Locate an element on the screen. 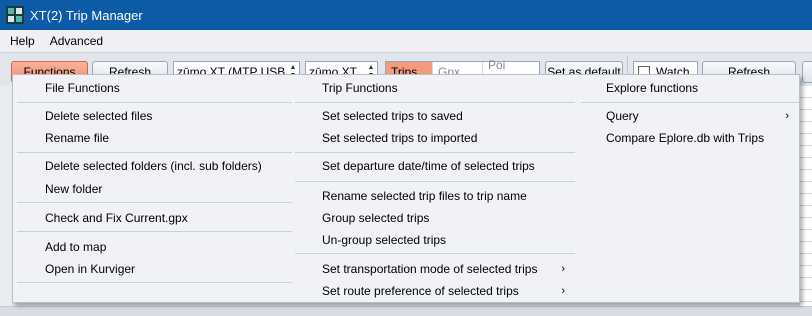 Image resolution: width=812 pixels, height=316 pixels. app-icon is located at coordinates (15, 15).